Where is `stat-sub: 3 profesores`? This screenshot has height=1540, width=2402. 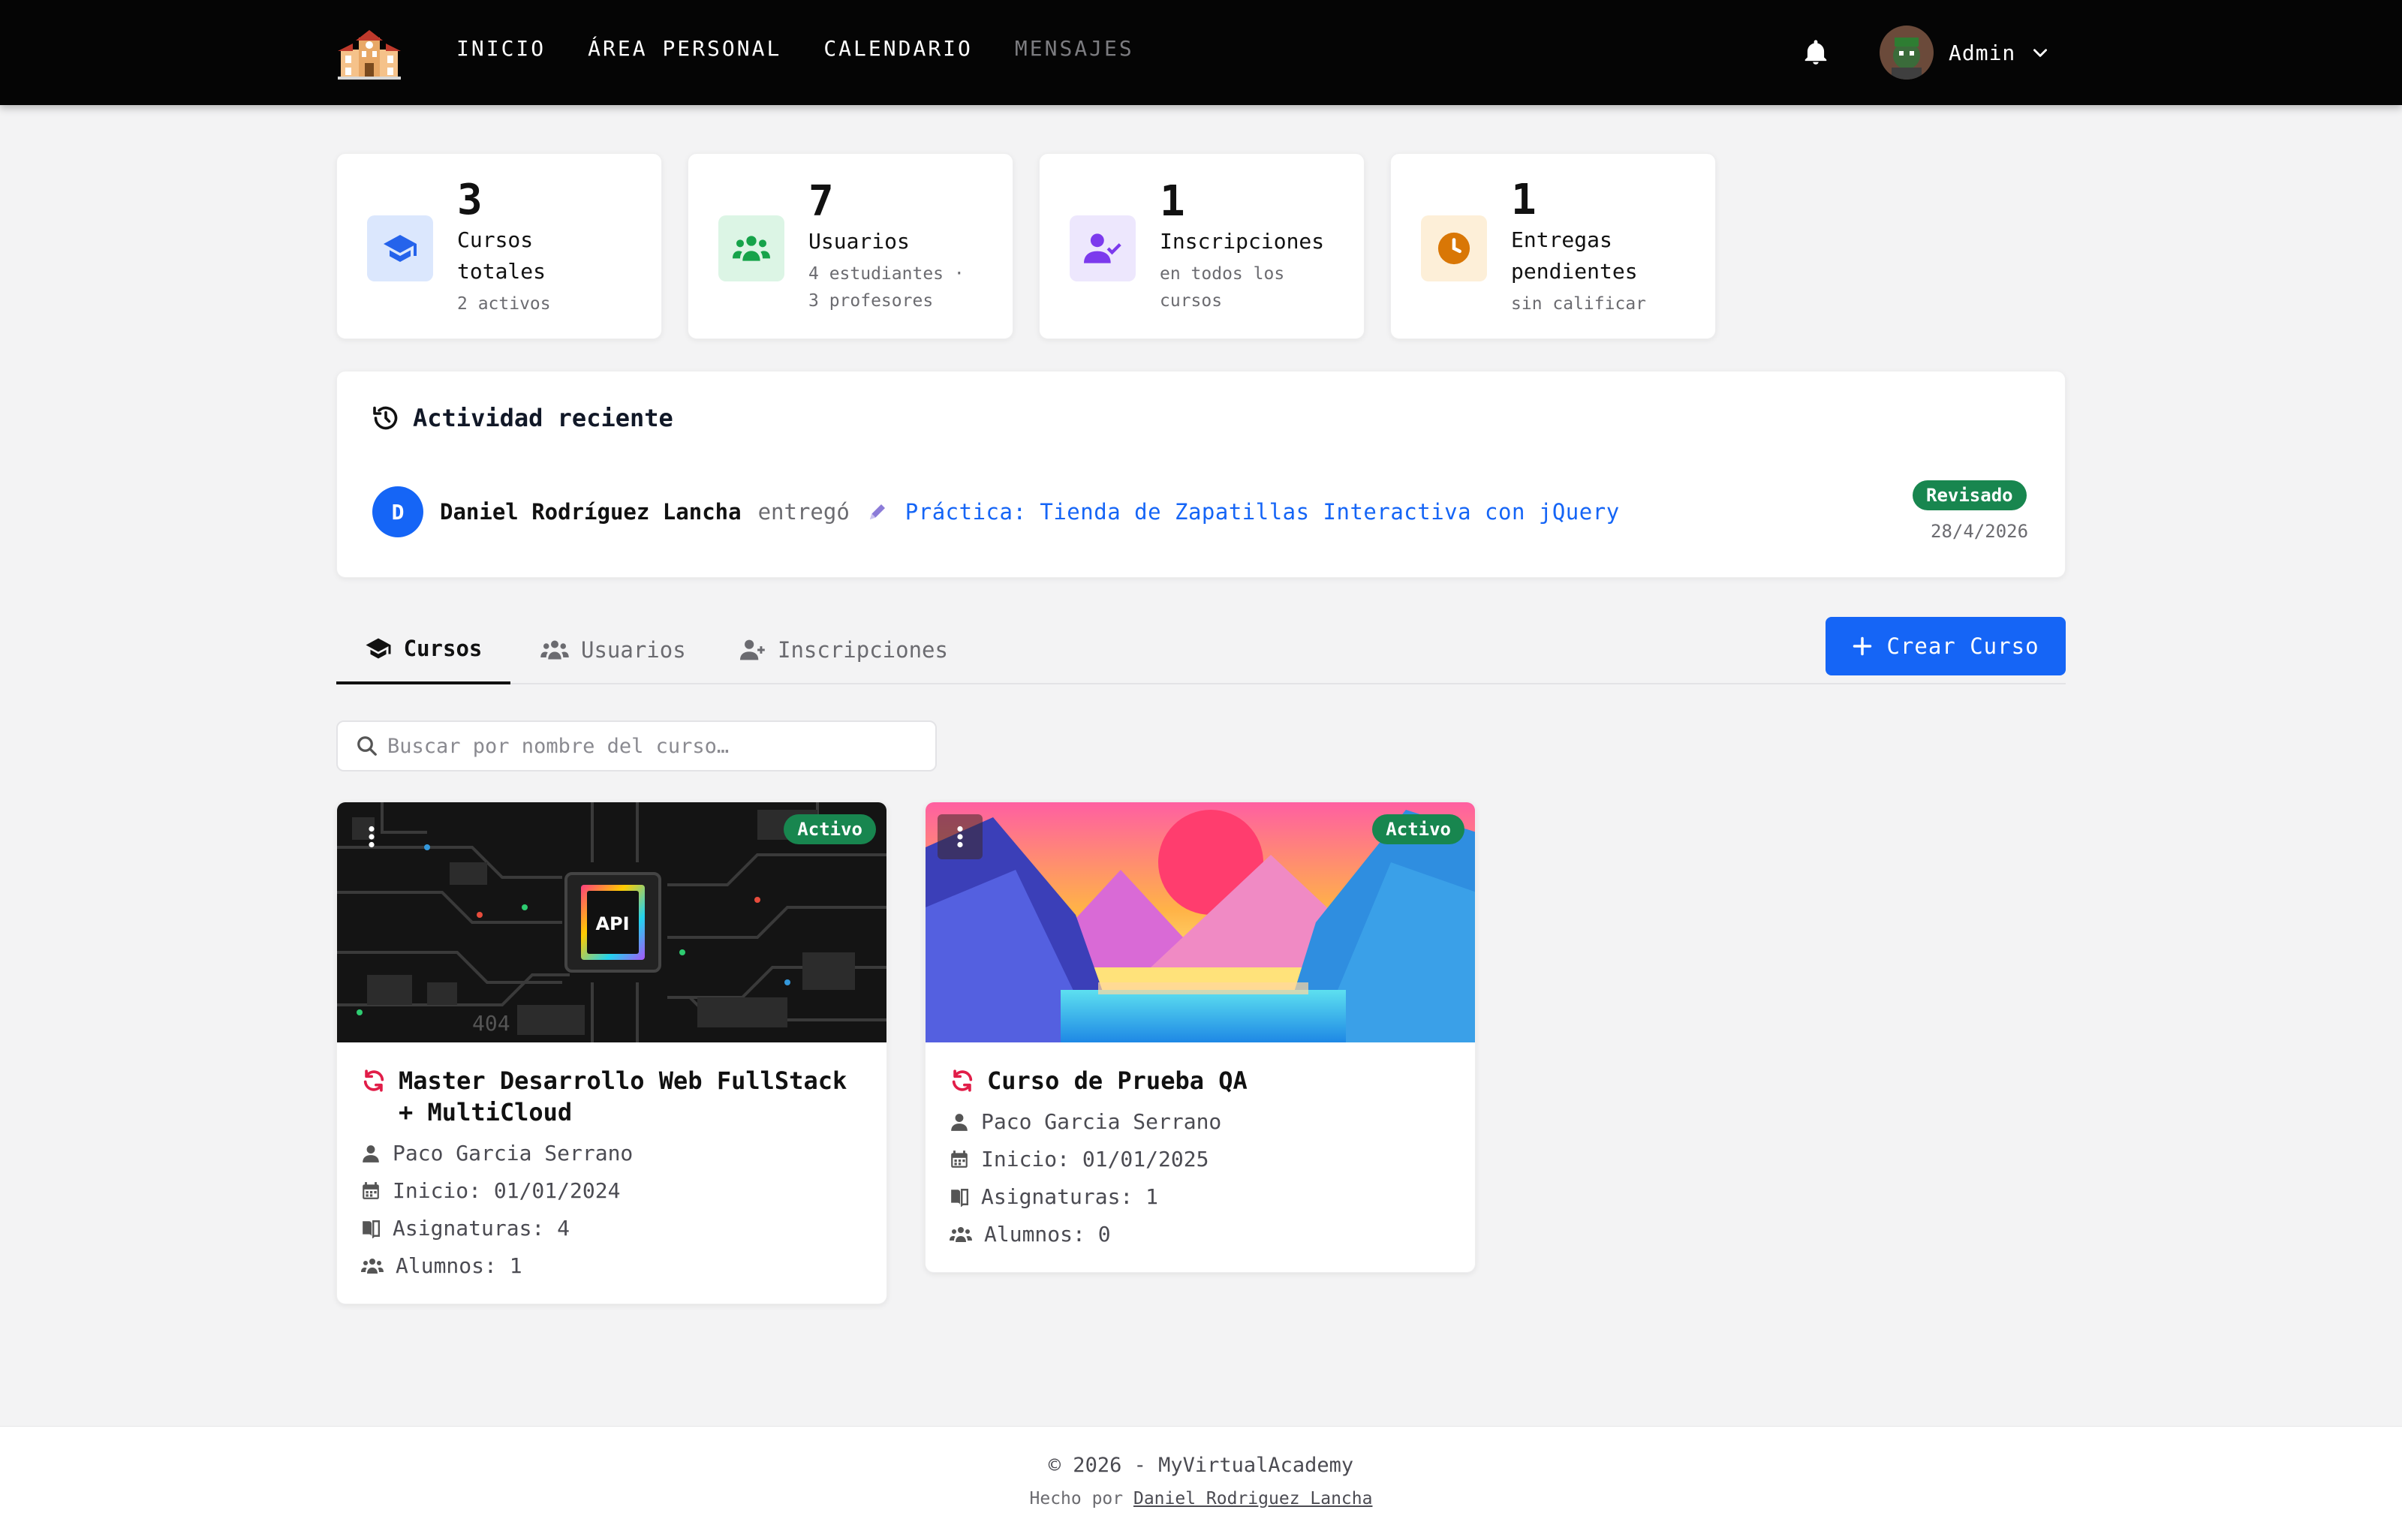 stat-sub: 3 profesores is located at coordinates (871, 301).